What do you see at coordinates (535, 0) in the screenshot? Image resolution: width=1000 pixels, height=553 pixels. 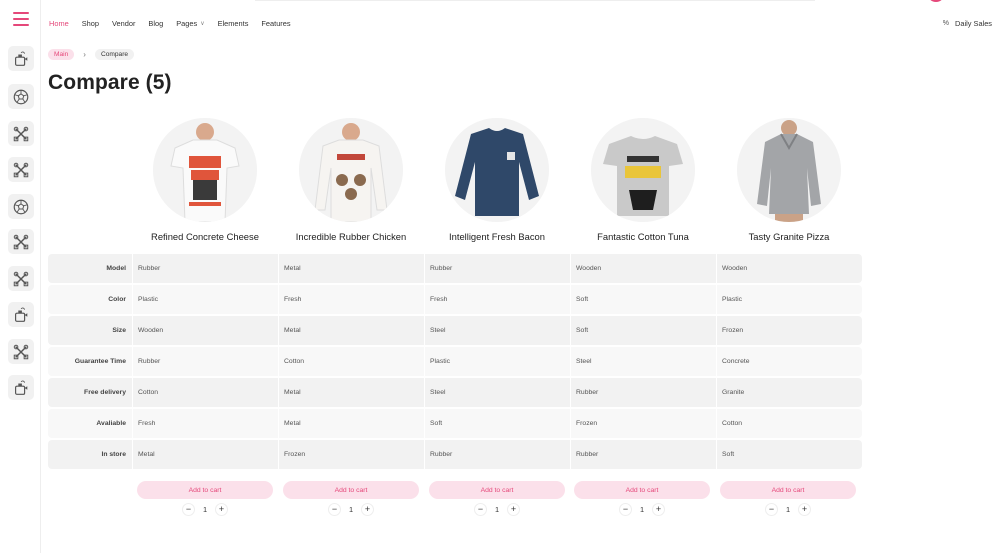 I see `search-bar-edge` at bounding box center [535, 0].